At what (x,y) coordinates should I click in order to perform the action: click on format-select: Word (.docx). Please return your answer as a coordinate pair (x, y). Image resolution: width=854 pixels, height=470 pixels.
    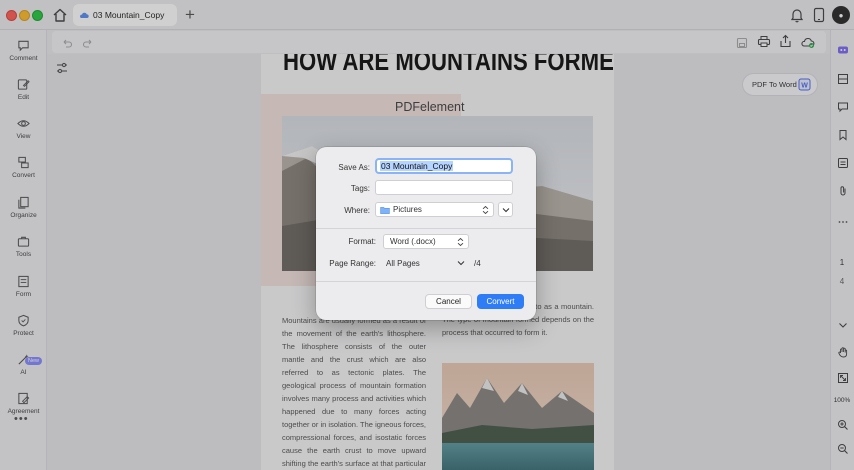
    Looking at the image, I should click on (426, 241).